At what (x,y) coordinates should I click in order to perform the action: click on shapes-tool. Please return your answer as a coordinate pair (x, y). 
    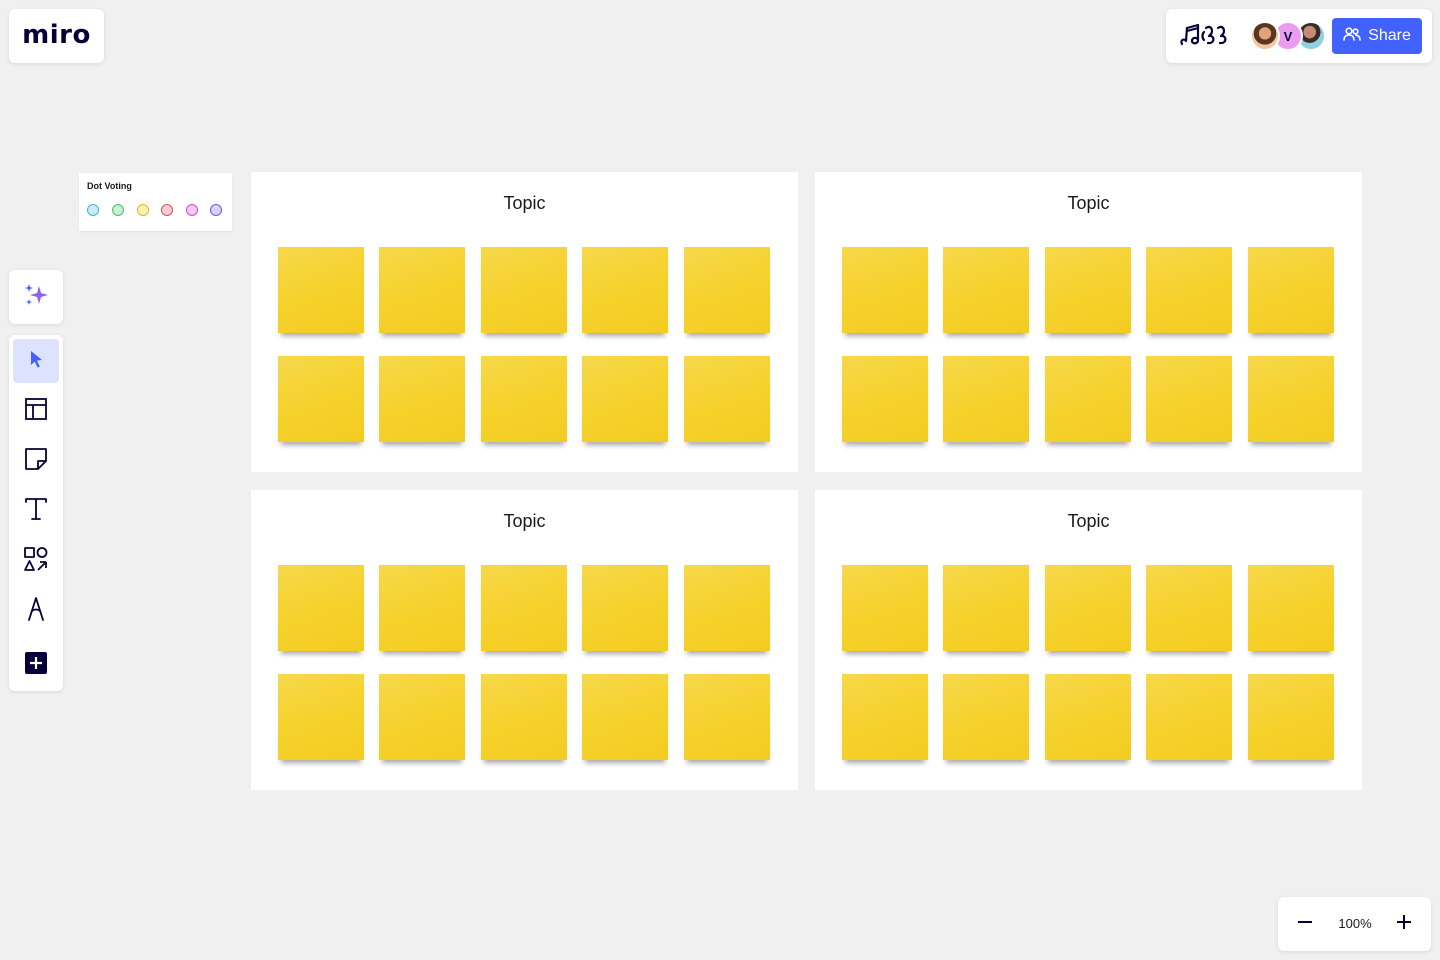
    Looking at the image, I should click on (36, 561).